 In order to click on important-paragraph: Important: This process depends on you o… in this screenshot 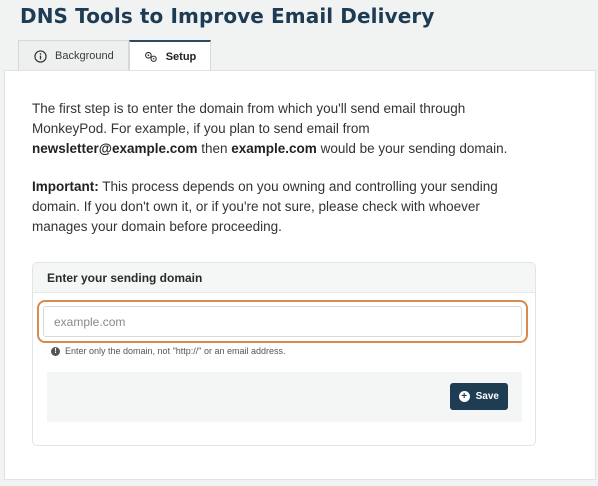, I will do `click(282, 207)`.